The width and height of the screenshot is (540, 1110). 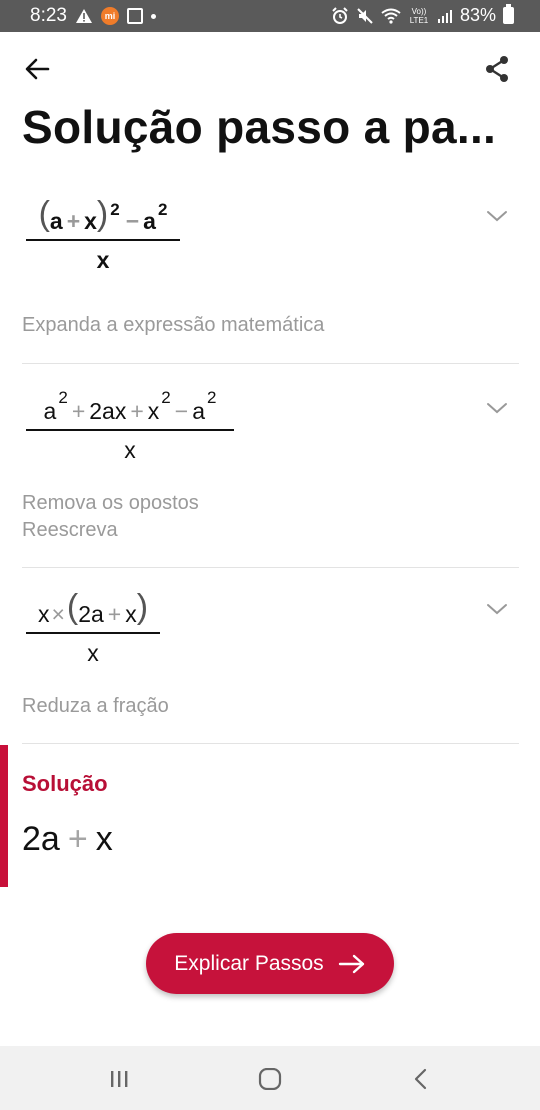 I want to click on solution-value: 2a + x, so click(x=67, y=839).